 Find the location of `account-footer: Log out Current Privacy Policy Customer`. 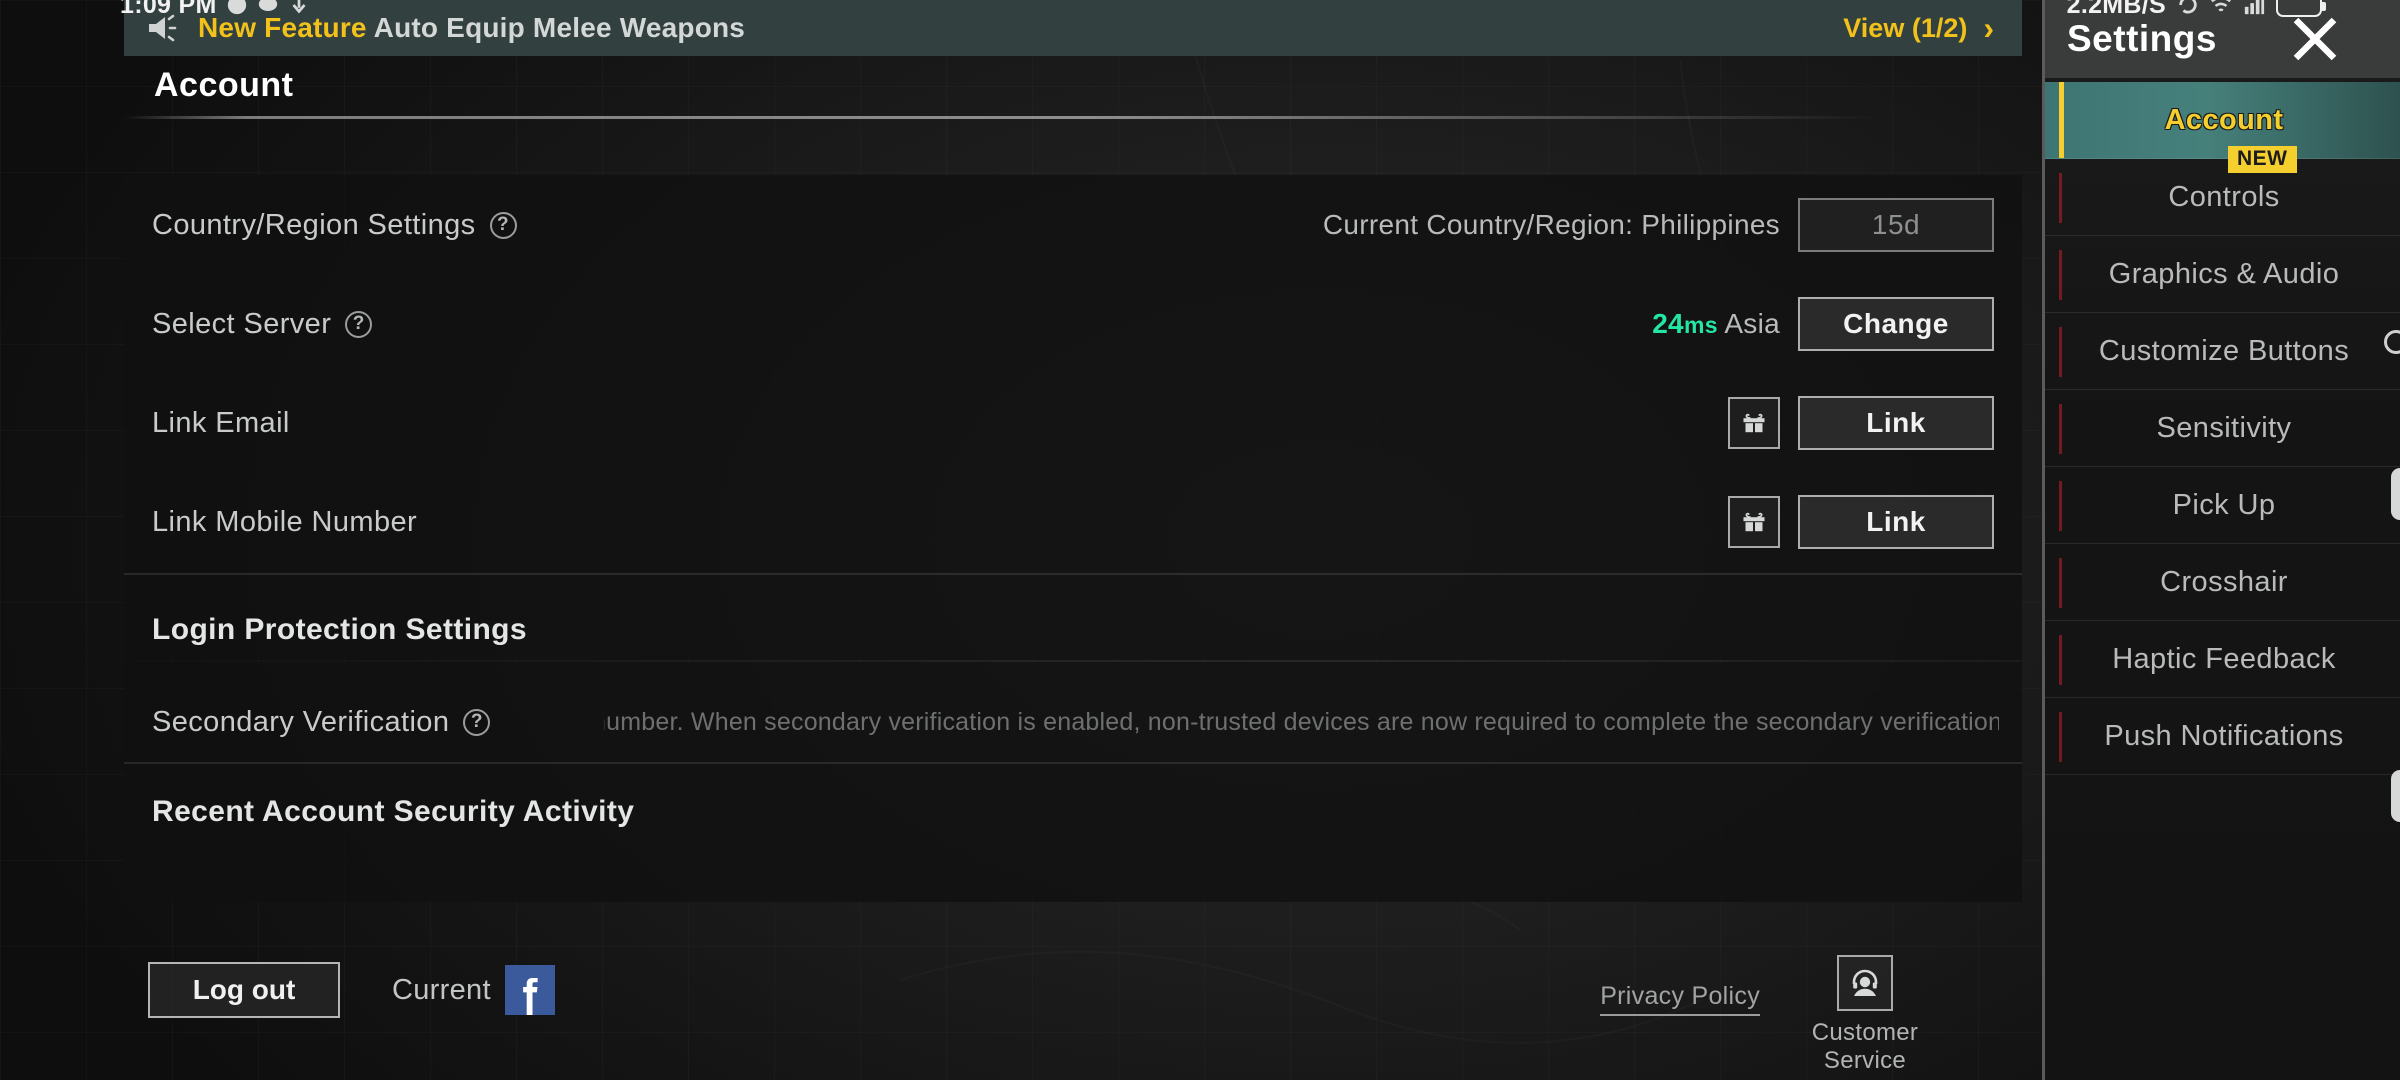

account-footer: Log out Current Privacy Policy Customer is located at coordinates (1073, 1017).